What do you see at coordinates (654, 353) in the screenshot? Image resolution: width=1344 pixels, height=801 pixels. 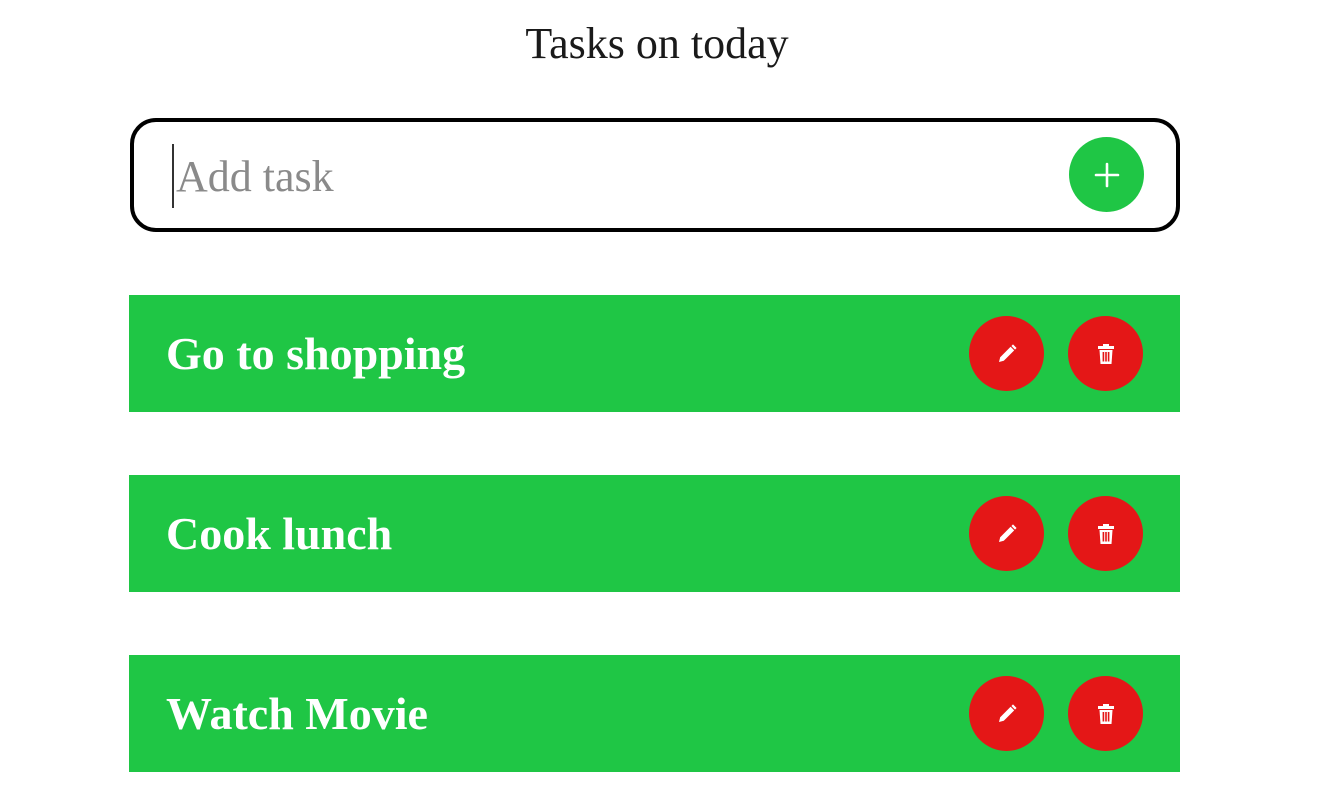 I see `task-item: Go to shopping` at bounding box center [654, 353].